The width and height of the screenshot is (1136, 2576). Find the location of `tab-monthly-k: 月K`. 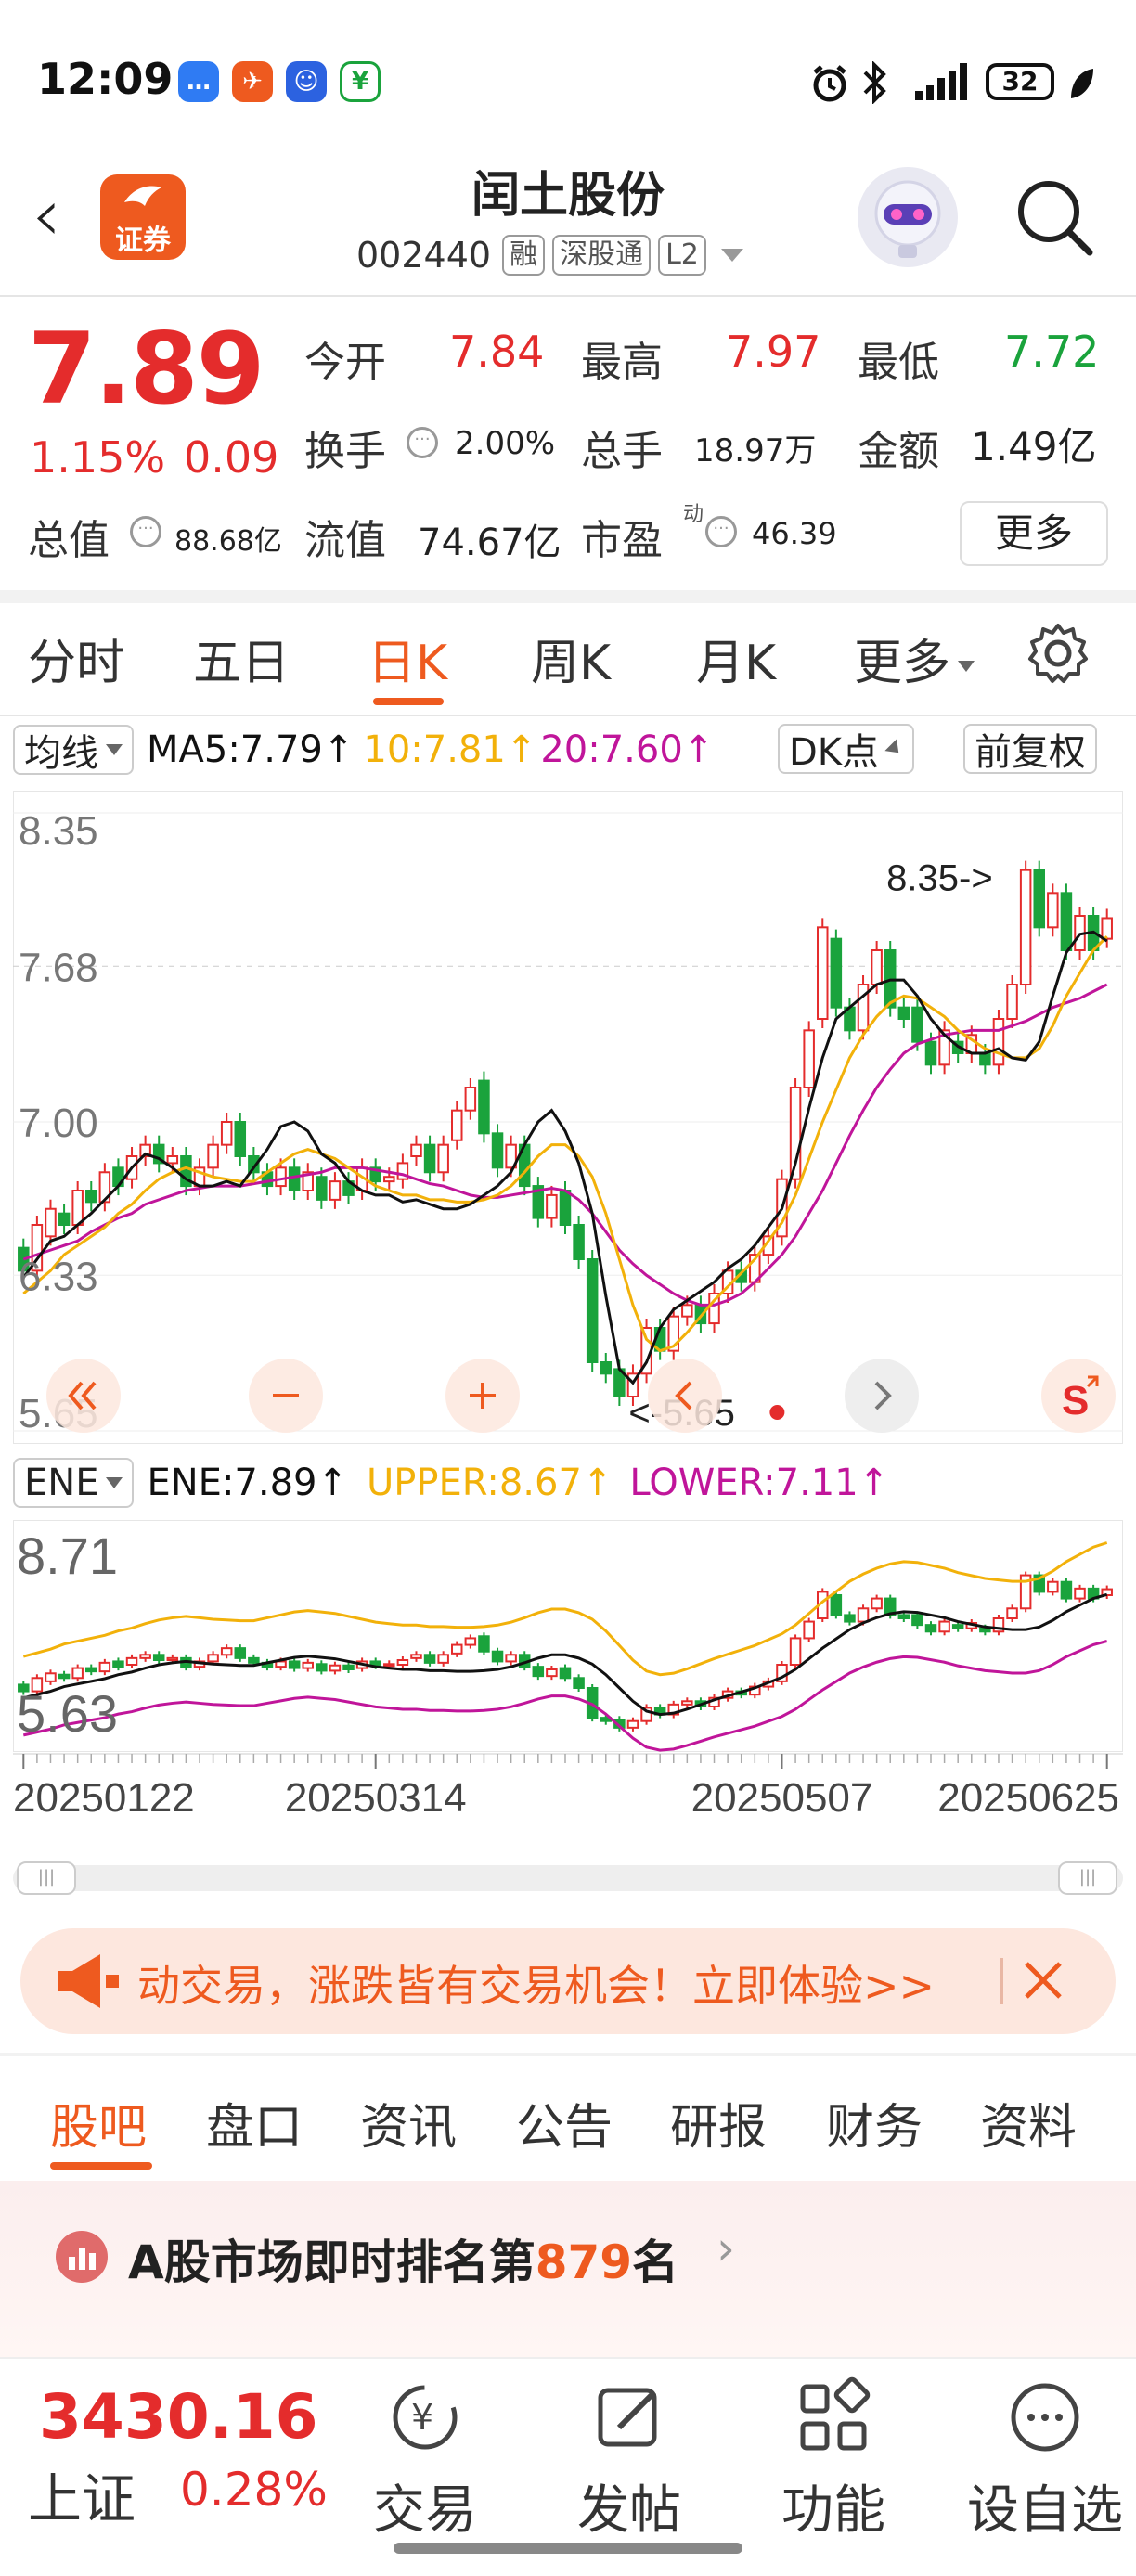

tab-monthly-k: 月K is located at coordinates (736, 658).